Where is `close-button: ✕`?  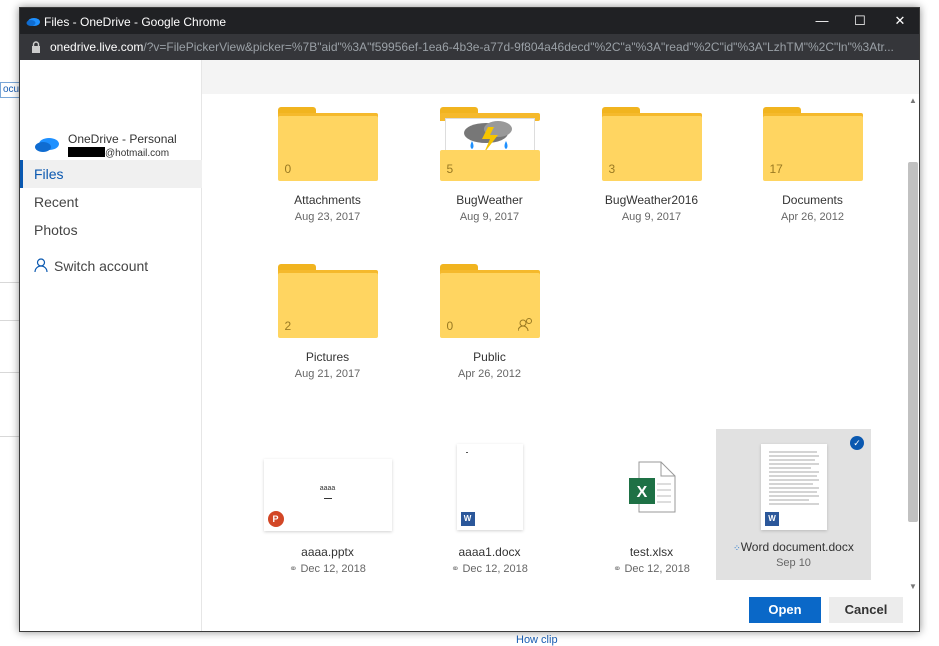
close-button: ✕ is located at coordinates (900, 21).